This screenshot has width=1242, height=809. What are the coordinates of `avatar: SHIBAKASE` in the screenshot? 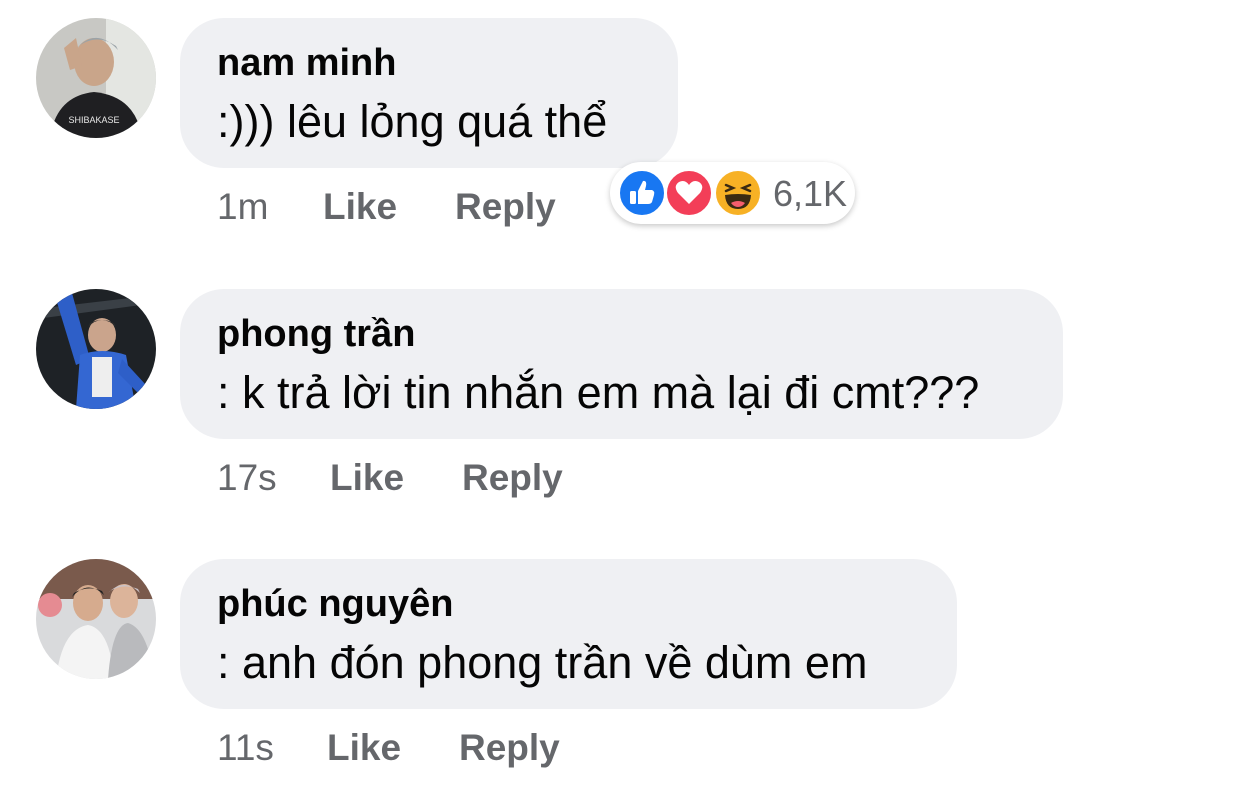 It's located at (96, 78).